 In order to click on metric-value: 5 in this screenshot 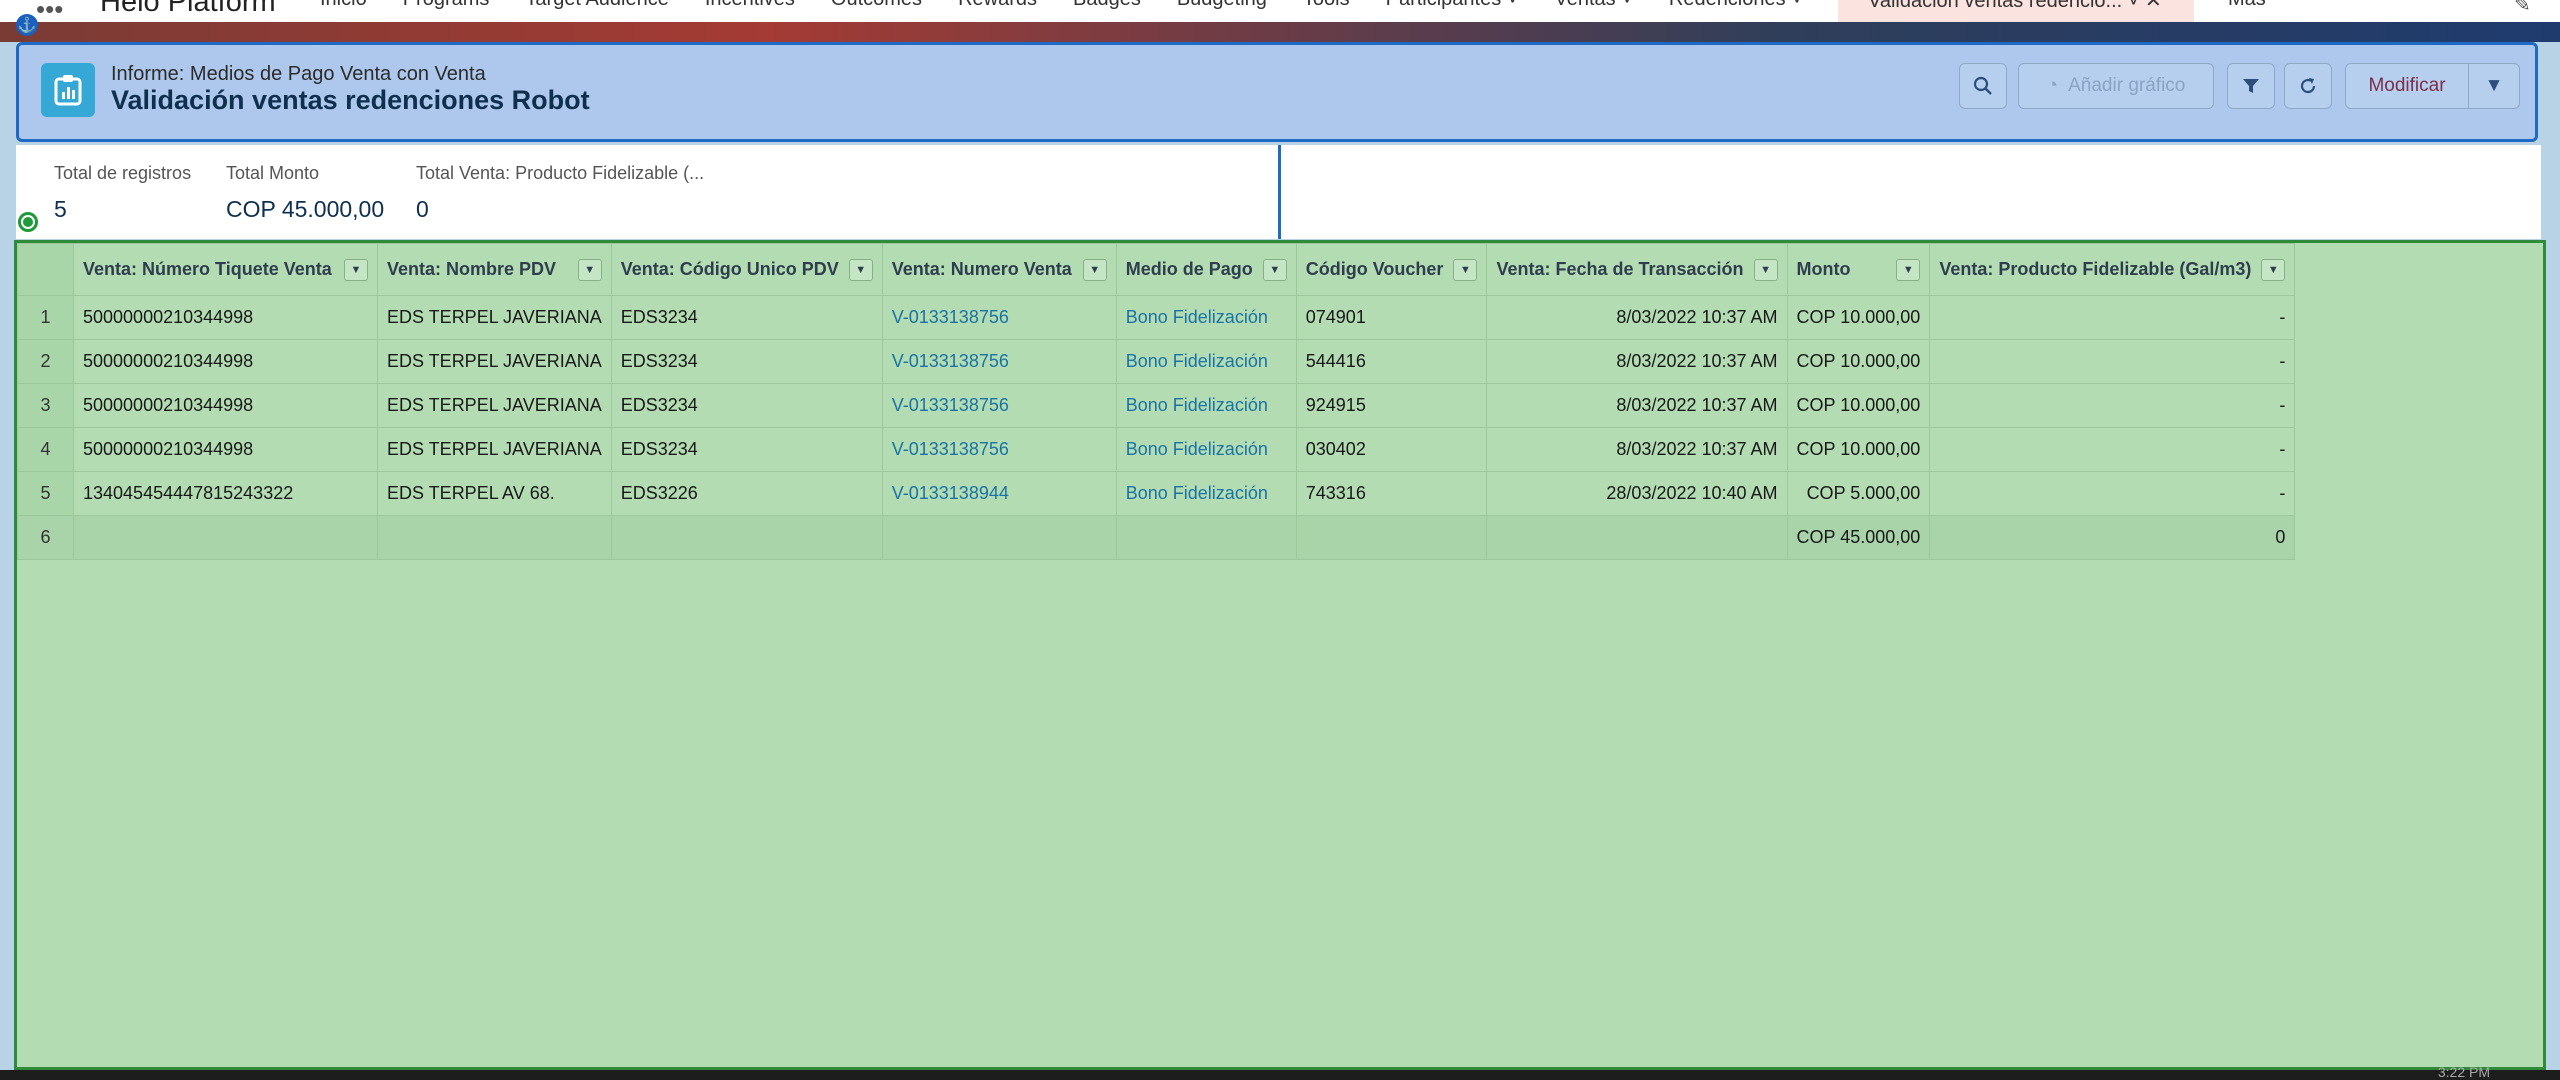, I will do `click(60, 209)`.